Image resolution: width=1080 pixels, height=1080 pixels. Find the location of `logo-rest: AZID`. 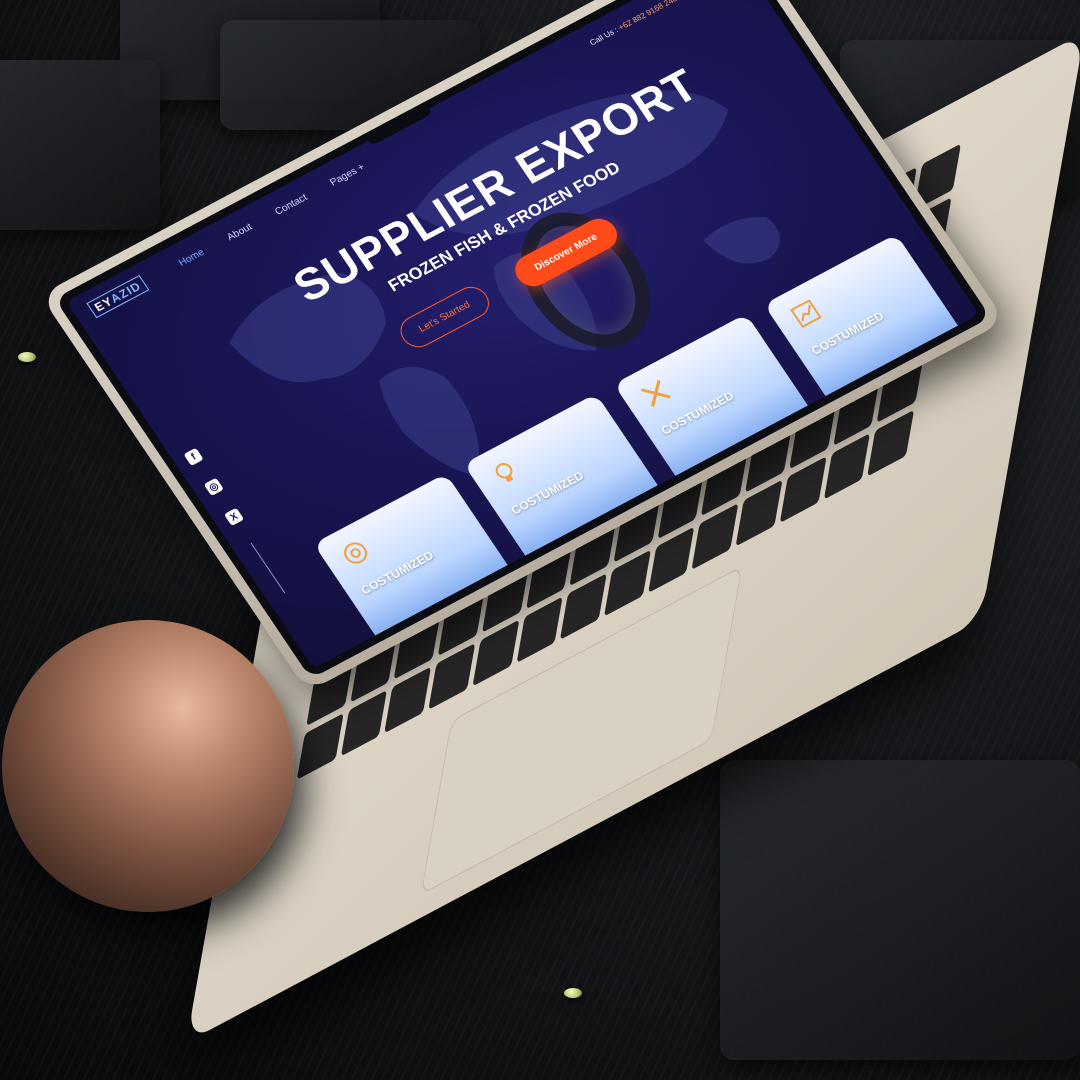

logo-rest: AZID is located at coordinates (125, 292).